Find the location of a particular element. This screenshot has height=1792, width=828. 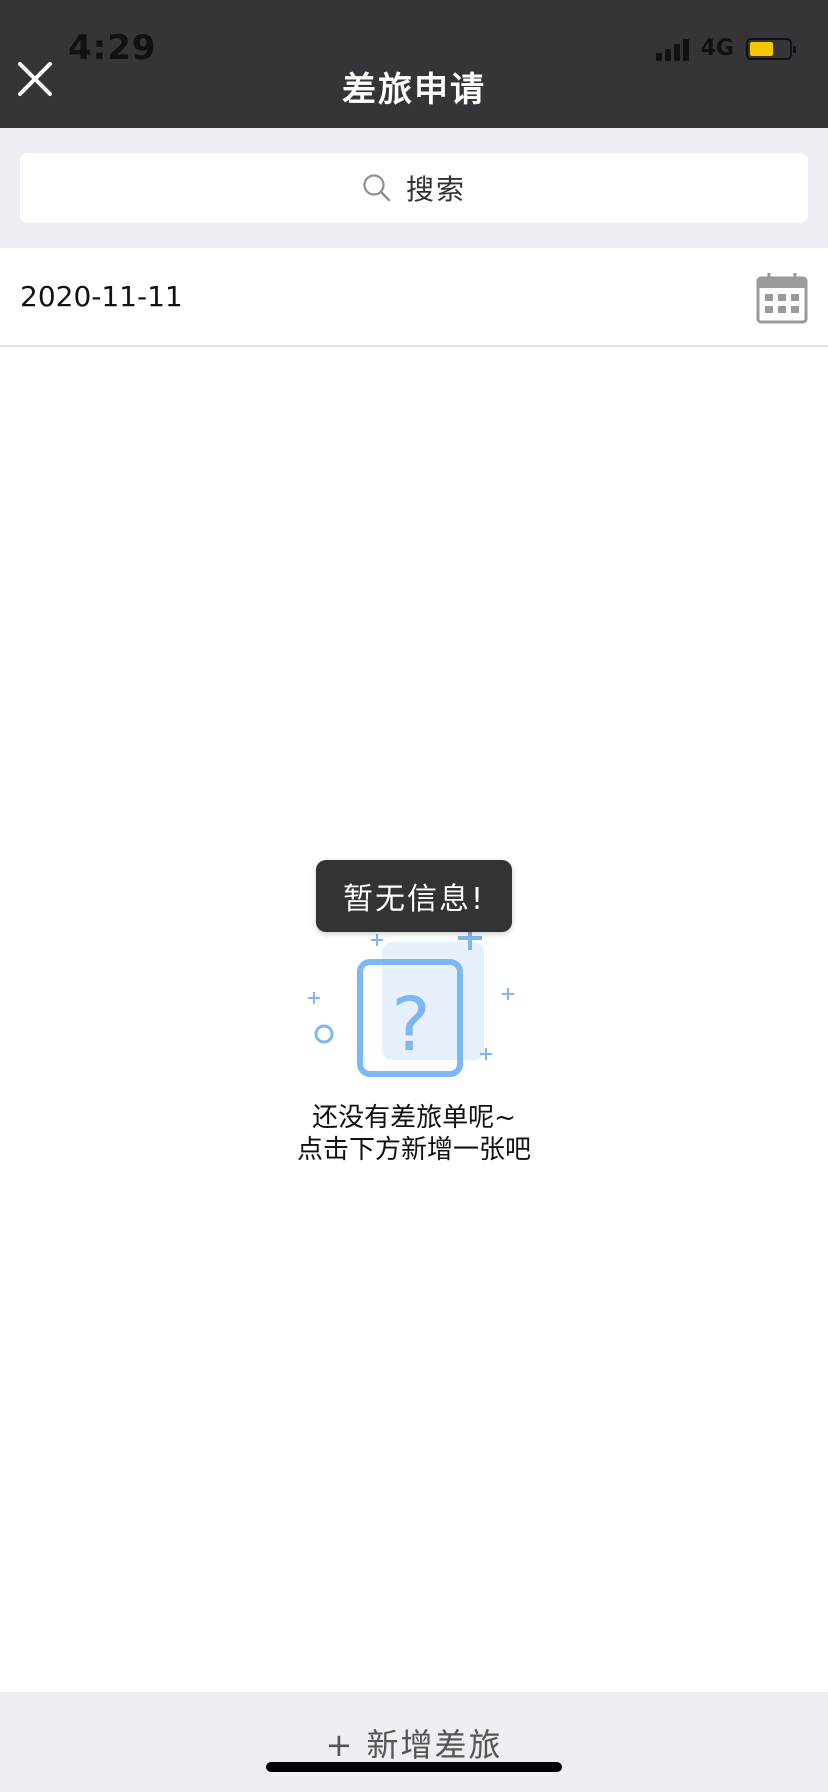

battery-icon is located at coordinates (771, 48).